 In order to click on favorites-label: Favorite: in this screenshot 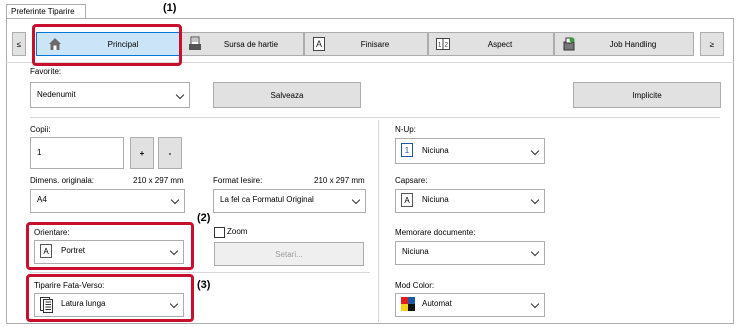, I will do `click(46, 71)`.